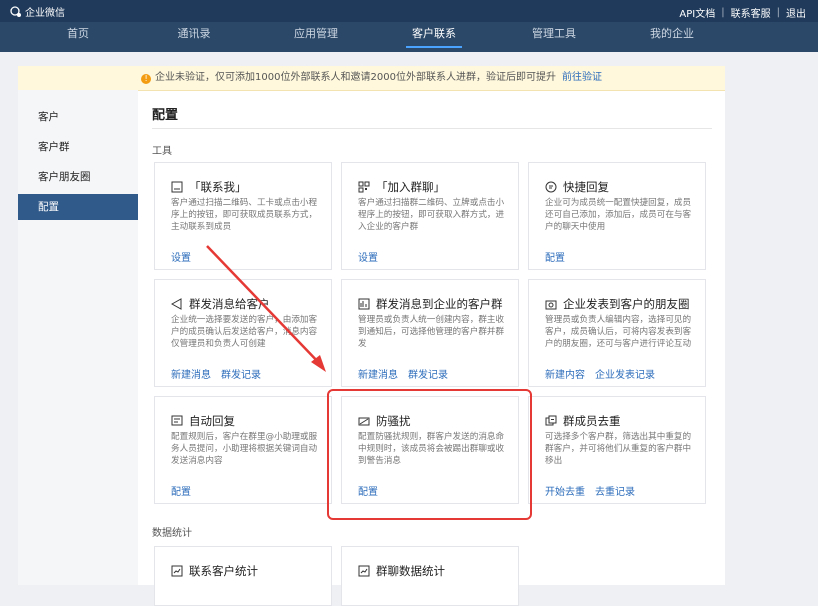 The image size is (818, 606). I want to click on nav-management-tools: 管理工具, so click(554, 37).